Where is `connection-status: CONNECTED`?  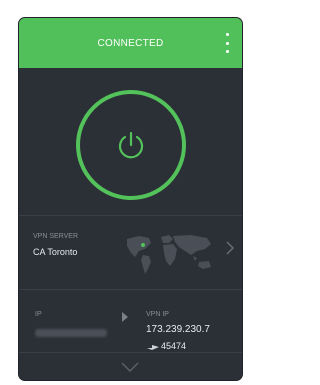 connection-status: CONNECTED is located at coordinates (130, 43).